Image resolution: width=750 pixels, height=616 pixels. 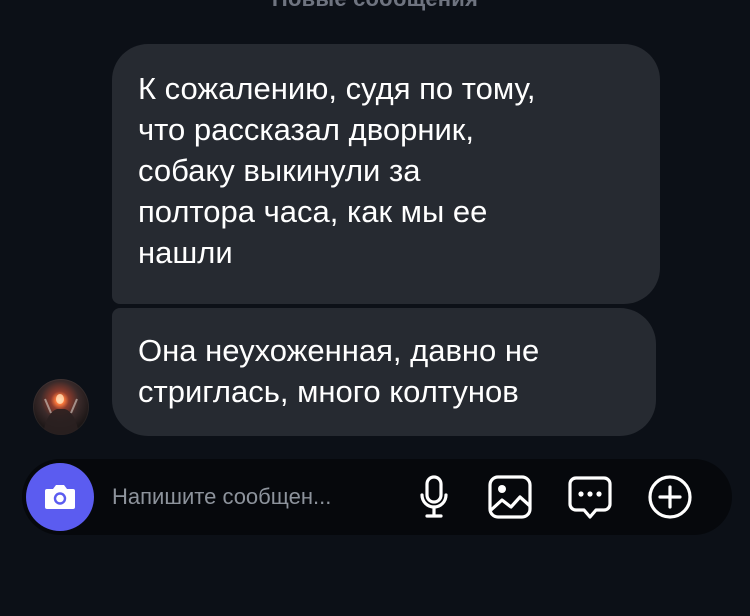 I want to click on camera-icon, so click(x=60, y=497).